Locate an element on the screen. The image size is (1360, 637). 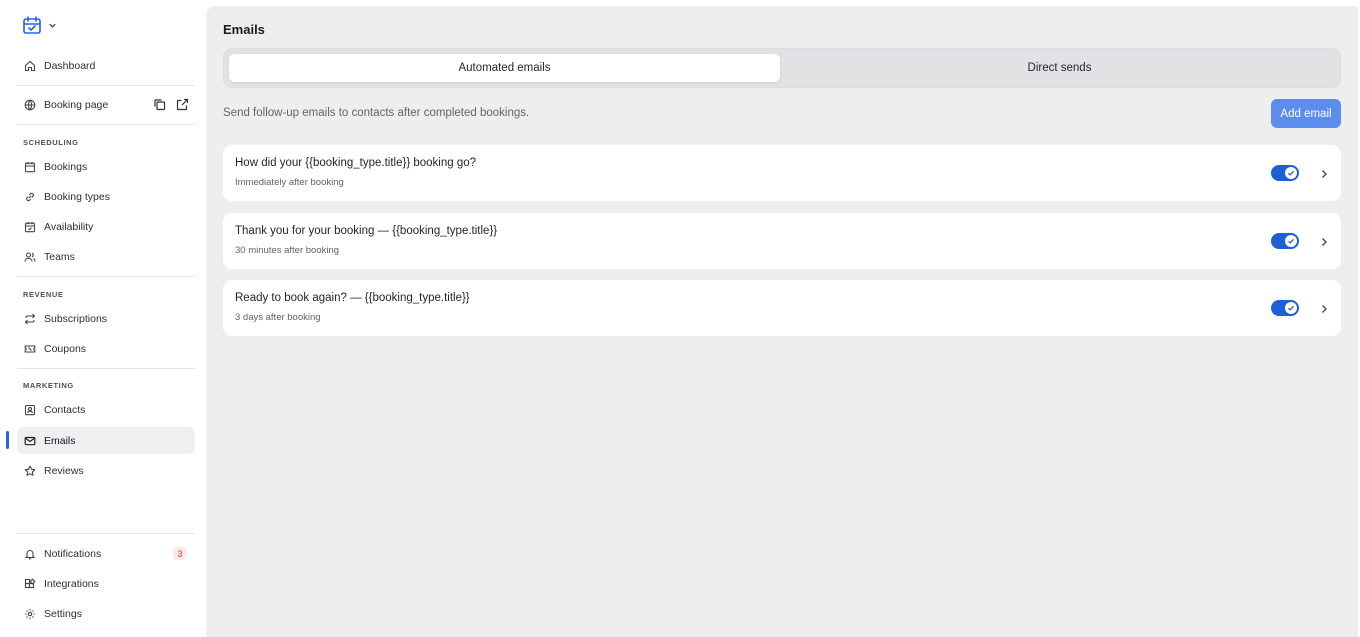
active-indicator is located at coordinates (7, 440).